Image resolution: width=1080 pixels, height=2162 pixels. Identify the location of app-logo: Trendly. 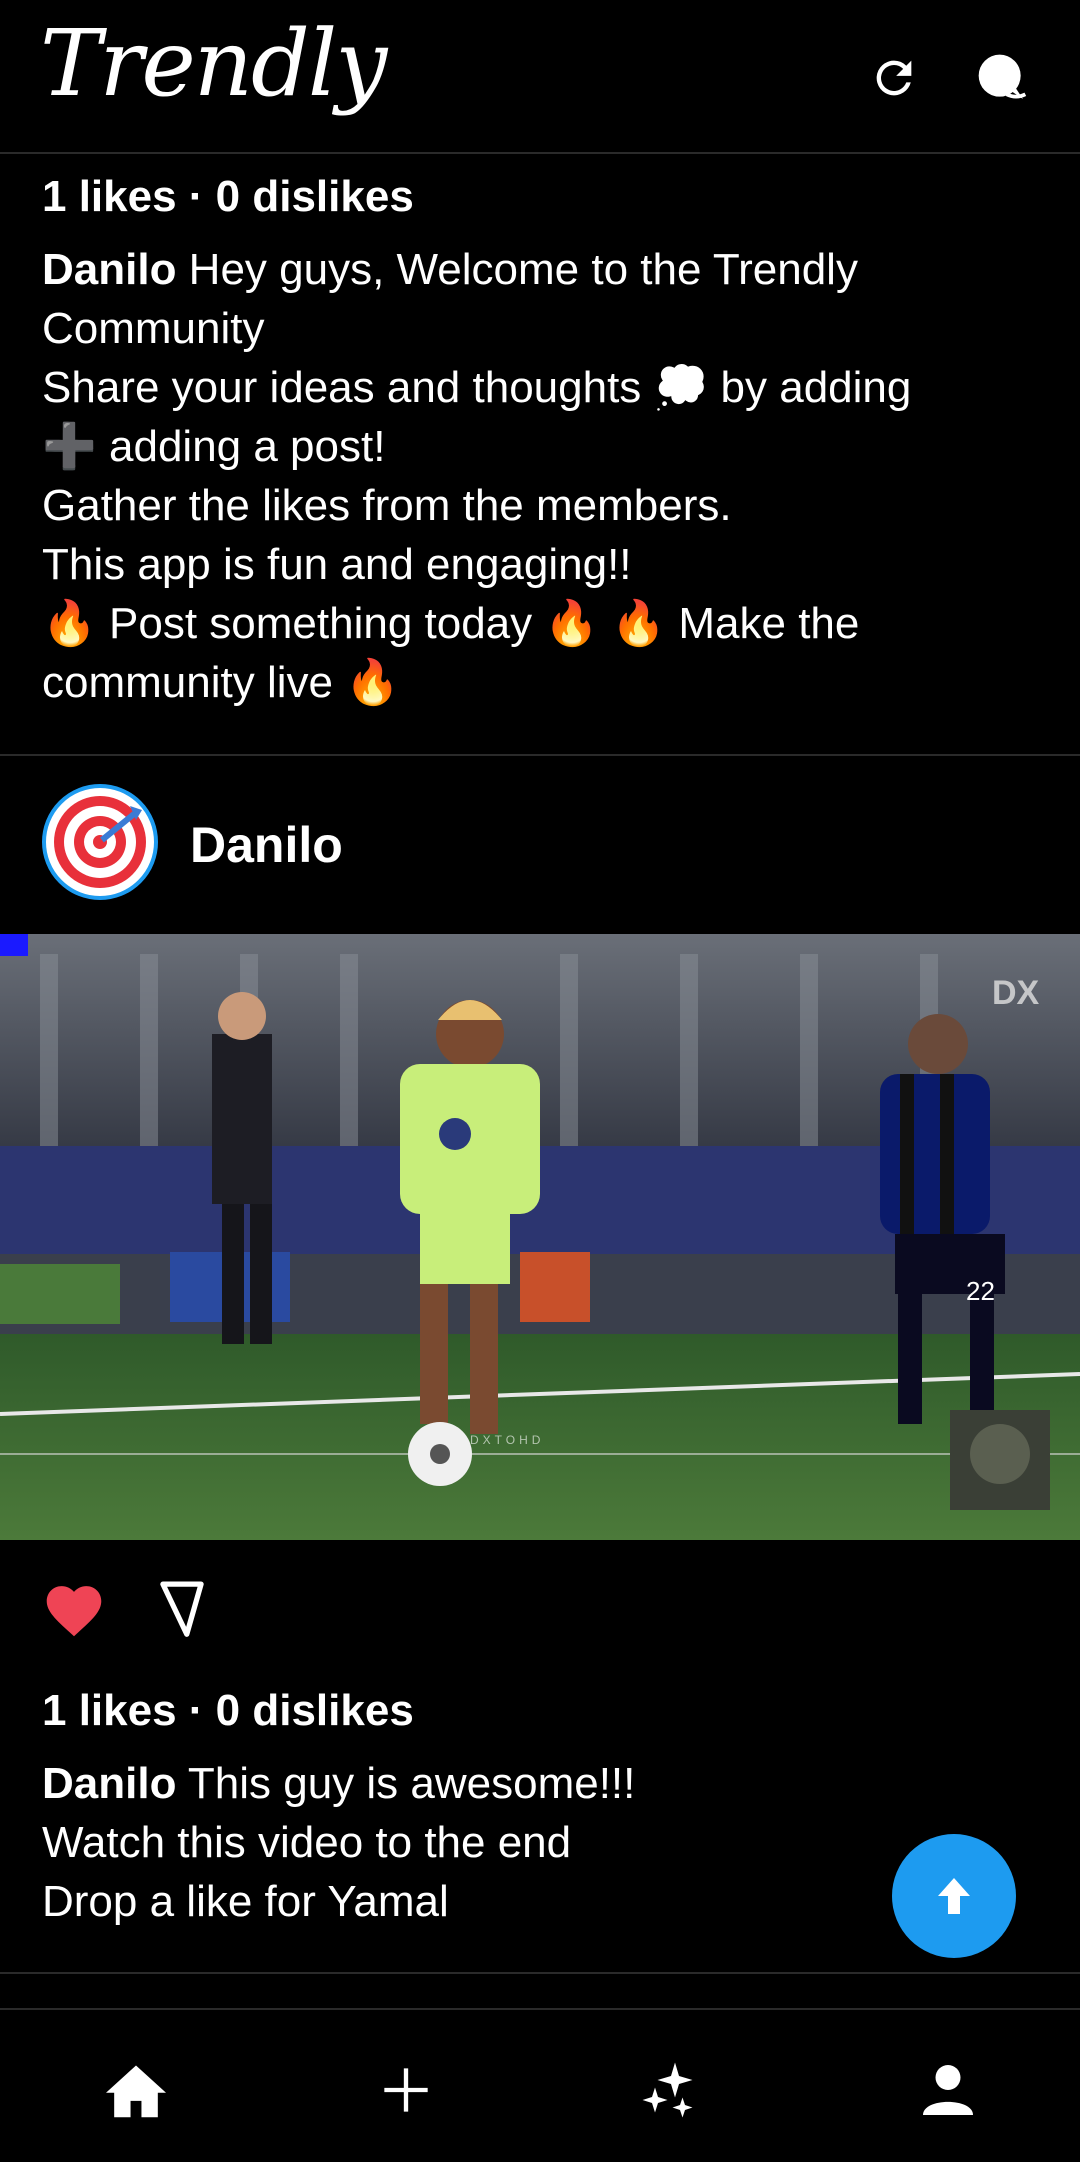
(213, 63).